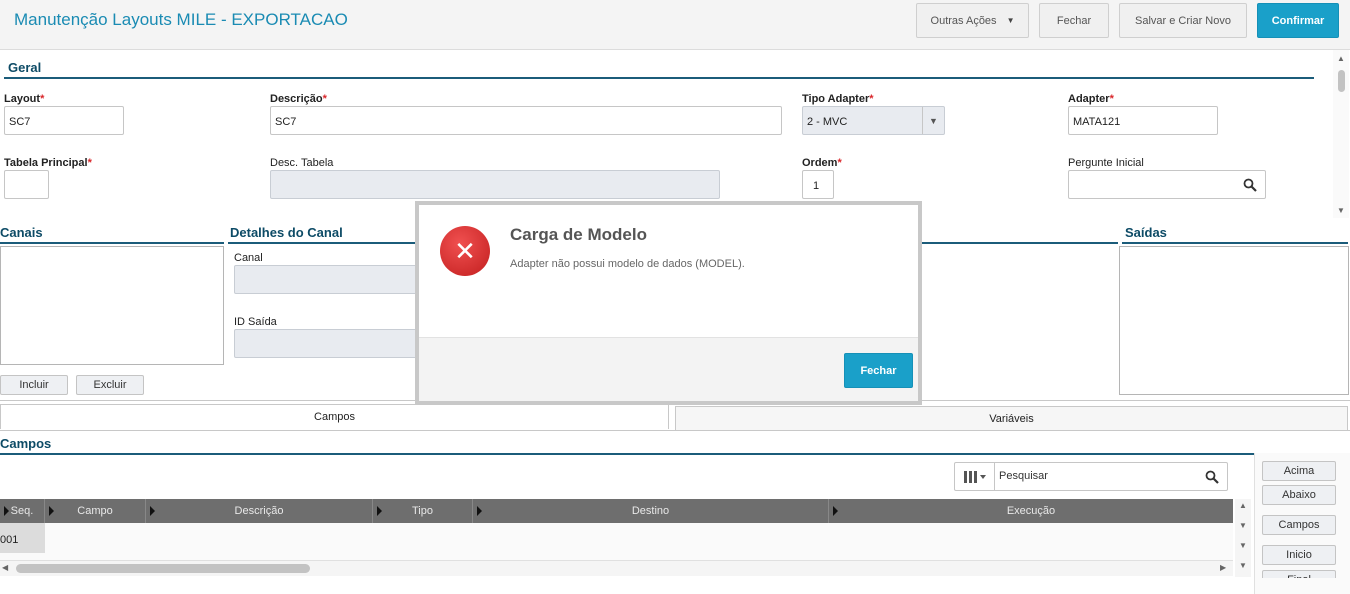 The height and width of the screenshot is (594, 1350). I want to click on columns-icon, so click(974, 476).